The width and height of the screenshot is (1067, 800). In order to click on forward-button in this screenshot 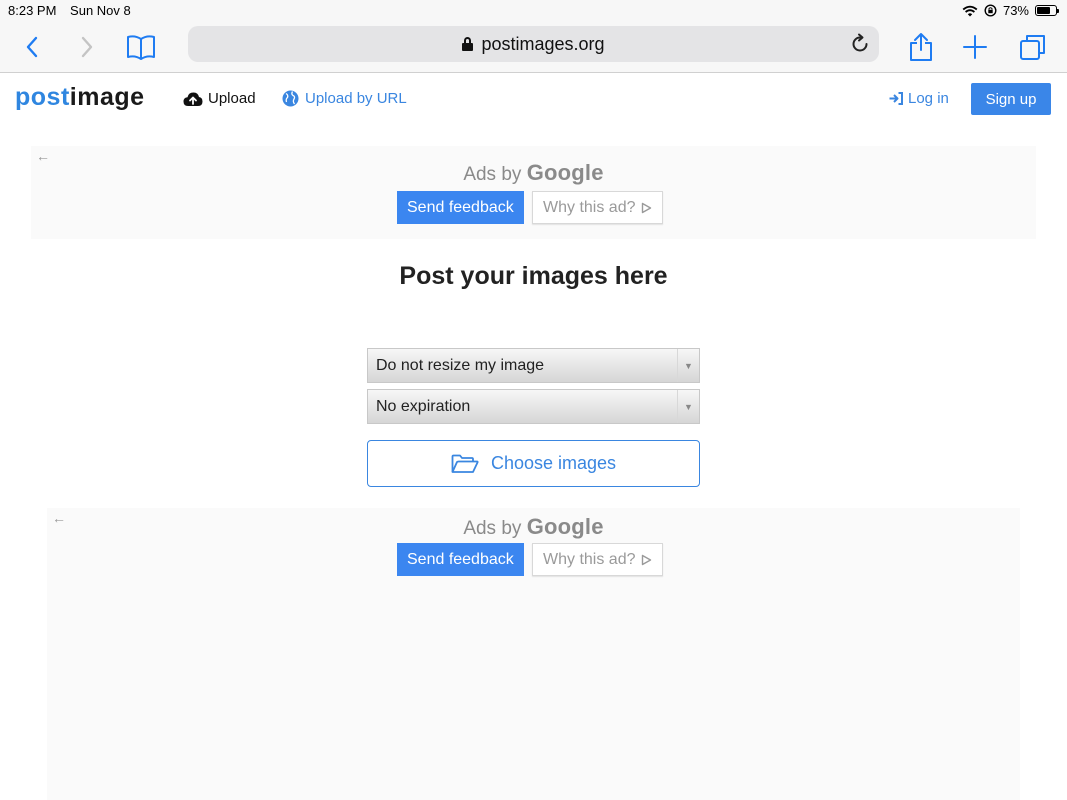, I will do `click(87, 47)`.